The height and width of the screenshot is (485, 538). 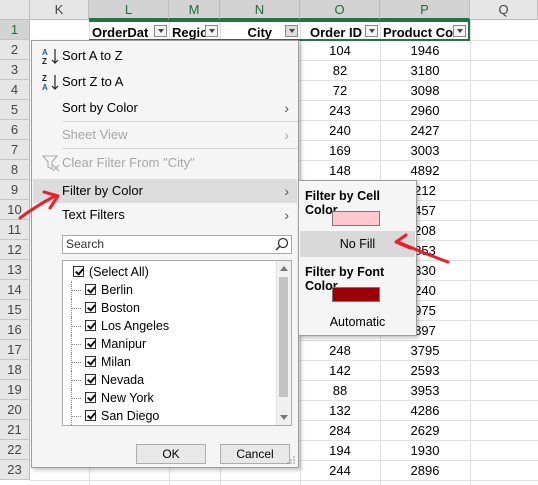 What do you see at coordinates (260, 10) in the screenshot?
I see `column-header-n: N` at bounding box center [260, 10].